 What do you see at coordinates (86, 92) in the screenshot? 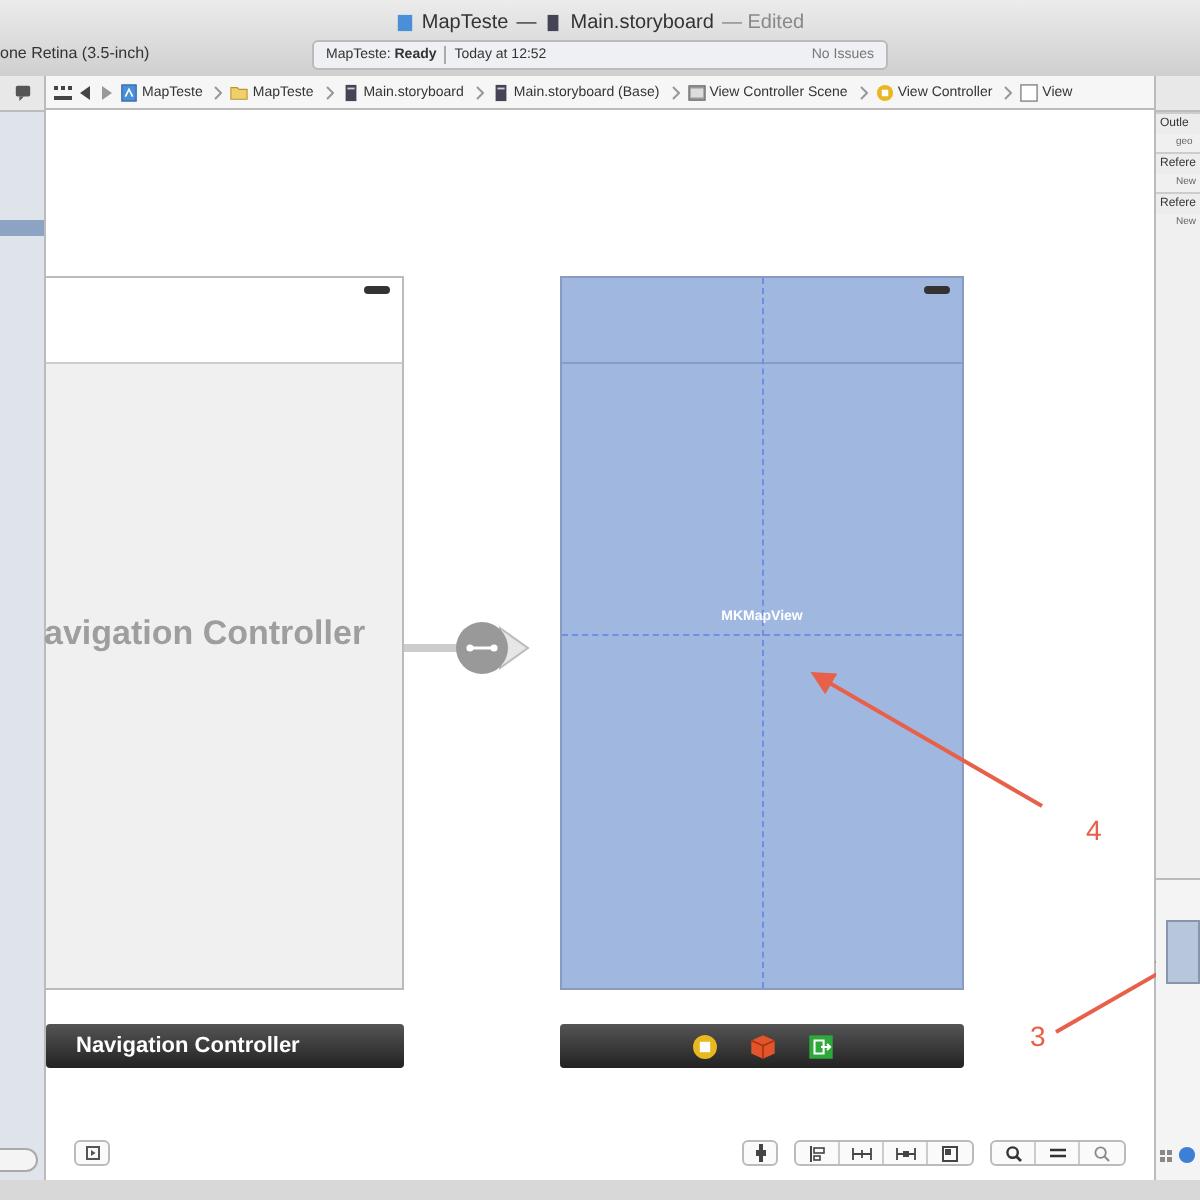
I see `back-icon` at bounding box center [86, 92].